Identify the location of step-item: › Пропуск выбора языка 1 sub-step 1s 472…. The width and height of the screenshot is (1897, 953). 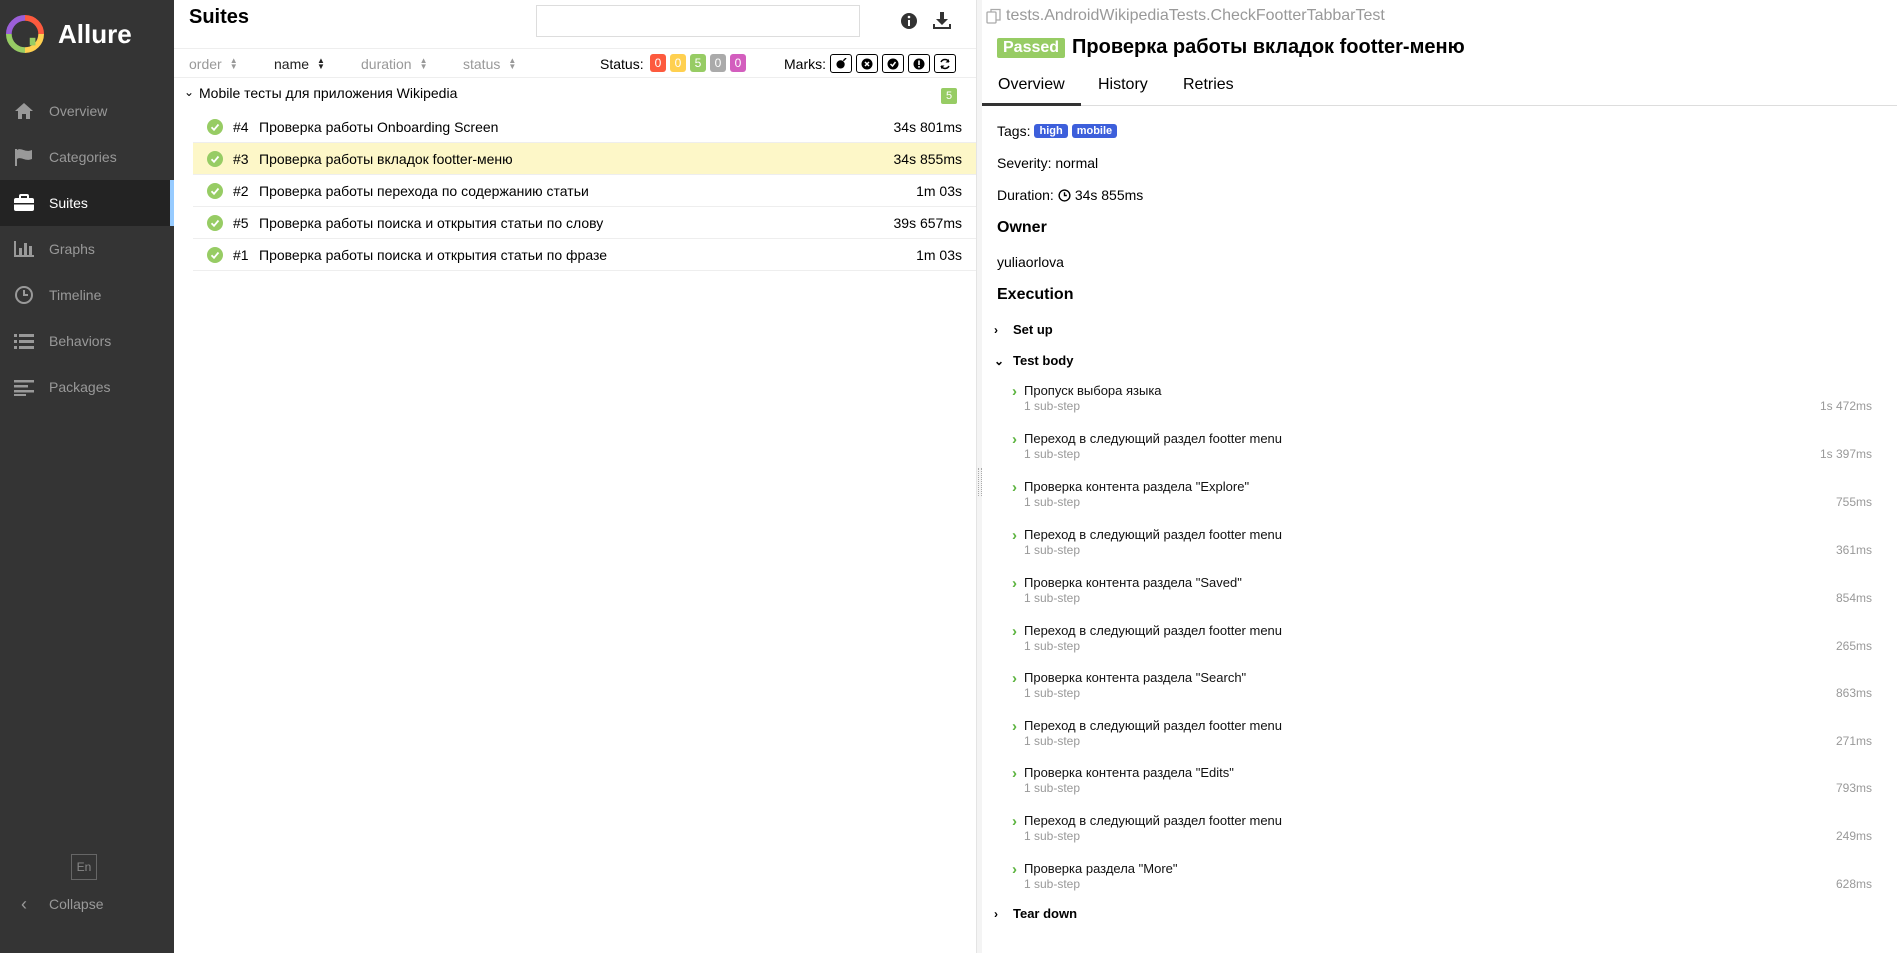
(1442, 403).